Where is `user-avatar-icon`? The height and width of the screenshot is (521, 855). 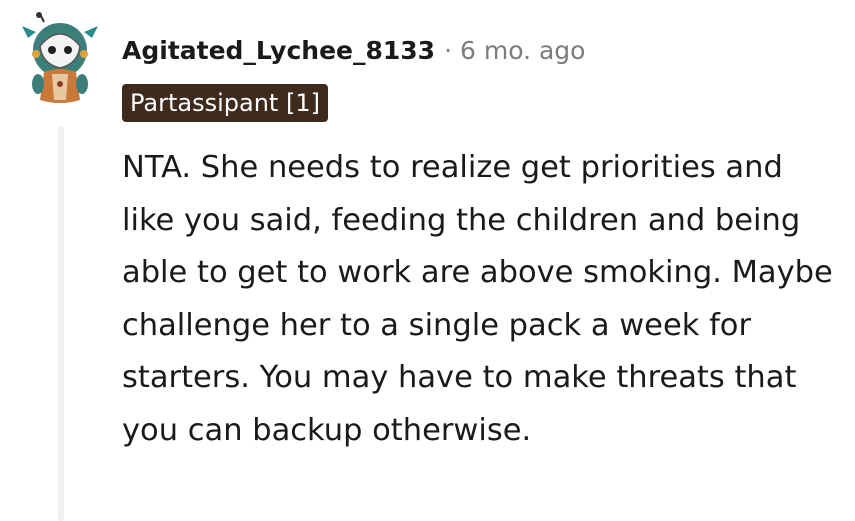
user-avatar-icon is located at coordinates (60, 60).